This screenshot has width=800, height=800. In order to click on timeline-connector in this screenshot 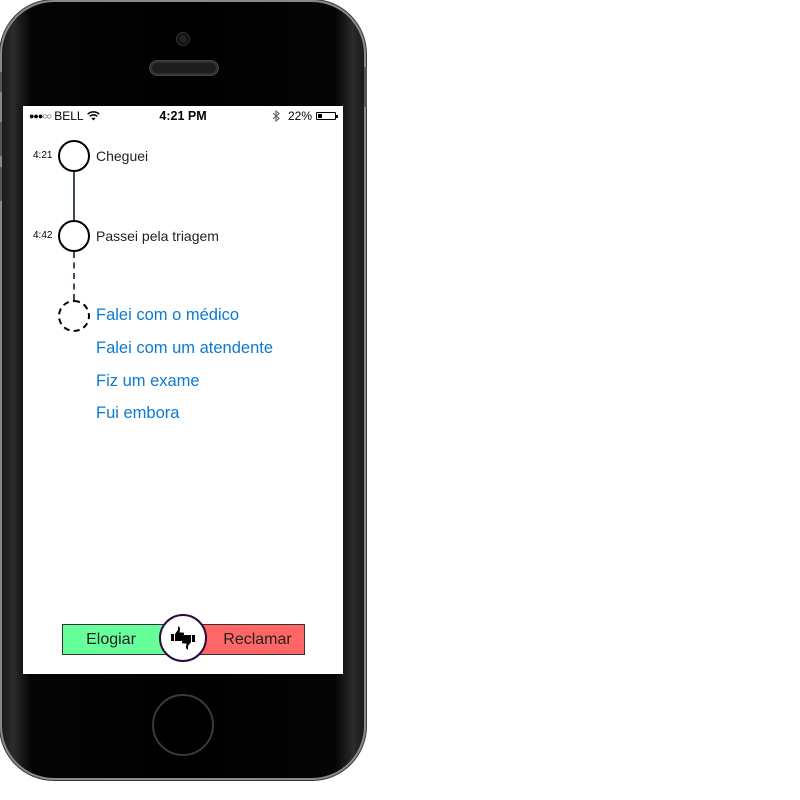, I will do `click(74, 196)`.